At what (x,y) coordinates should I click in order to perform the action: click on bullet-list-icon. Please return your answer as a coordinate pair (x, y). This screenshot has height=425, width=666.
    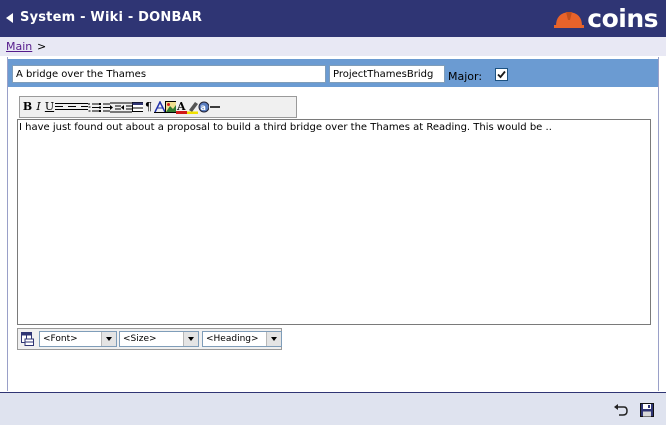
    Looking at the image, I should click on (104, 107).